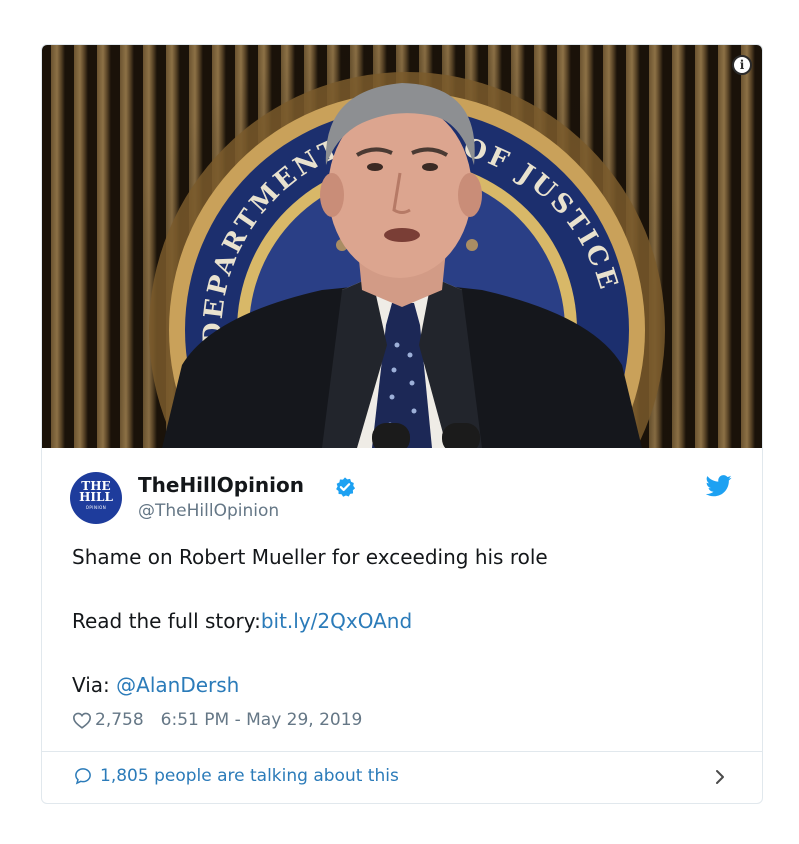 The width and height of the screenshot is (799, 844). What do you see at coordinates (221, 485) in the screenshot?
I see `author-display-name: TheHillOpinion` at bounding box center [221, 485].